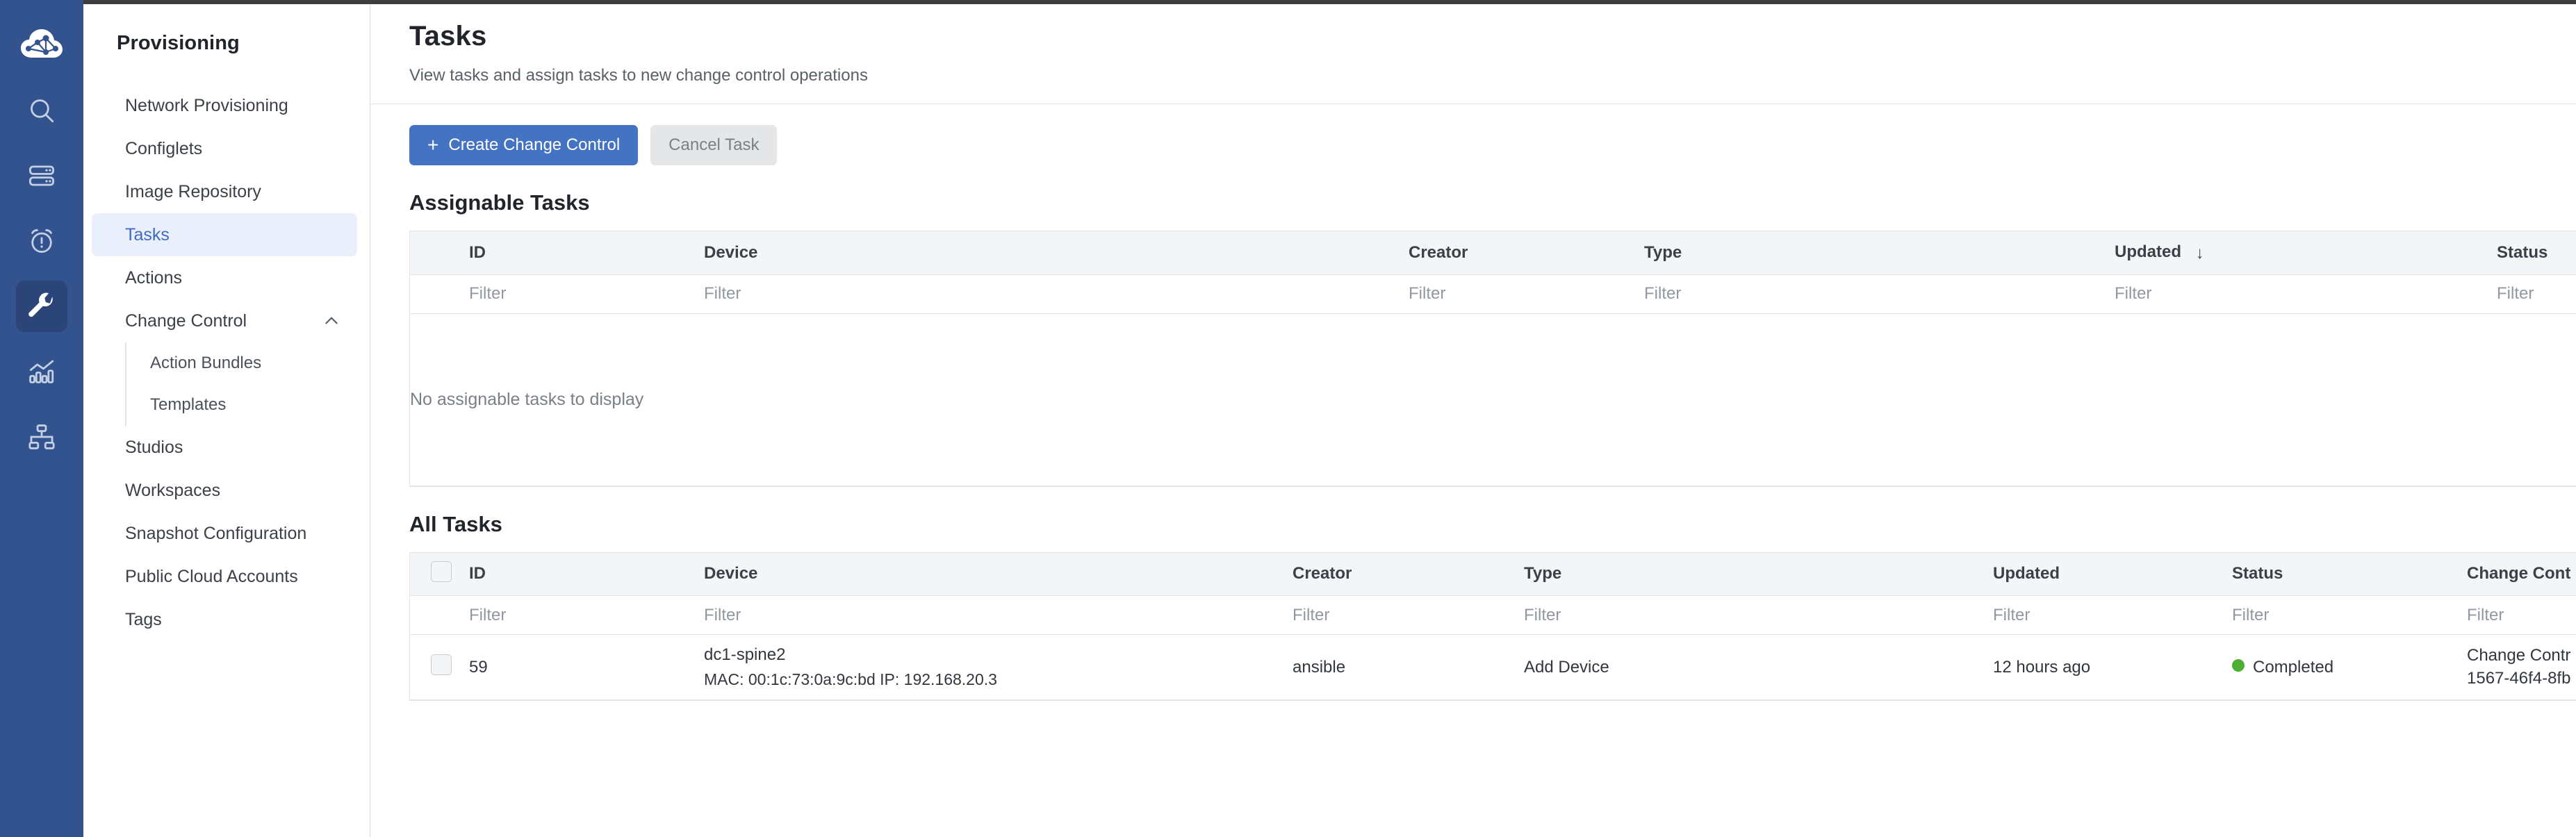  Describe the element at coordinates (745, 654) in the screenshot. I see `device-name: dc1-spine2` at that location.